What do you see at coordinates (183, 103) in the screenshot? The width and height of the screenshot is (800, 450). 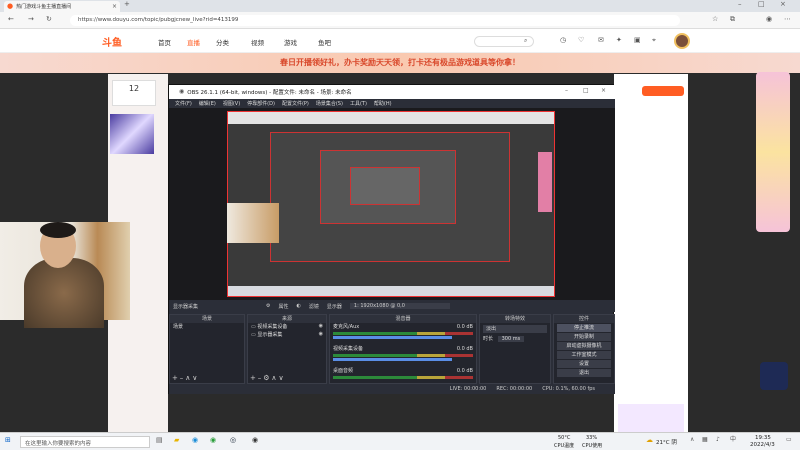 I see `obs-menu-file: 文件(F)` at bounding box center [183, 103].